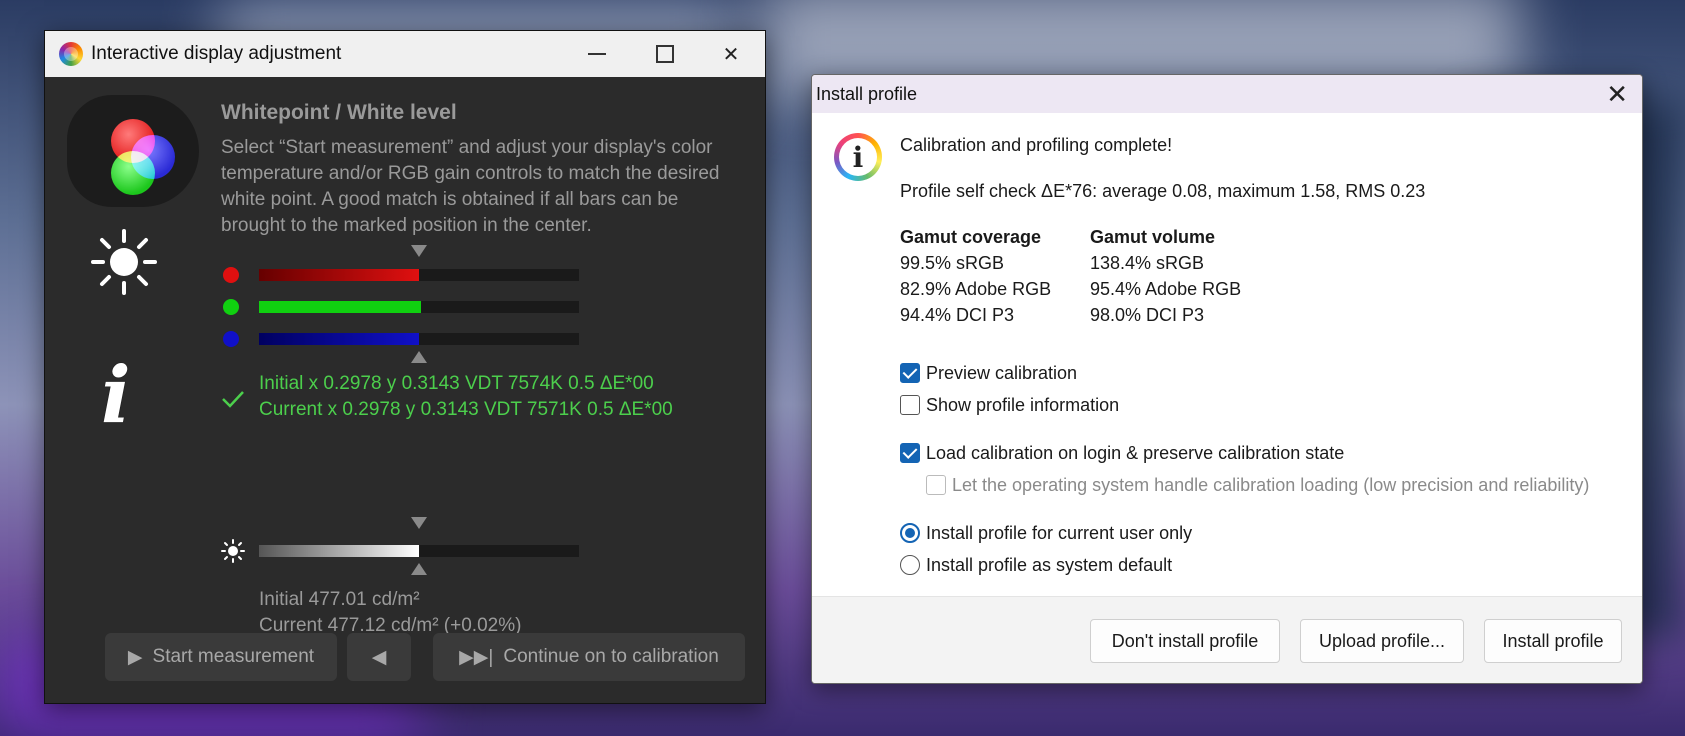 Image resolution: width=1685 pixels, height=736 pixels. Describe the element at coordinates (340, 307) in the screenshot. I see `green-bar-fill` at that location.